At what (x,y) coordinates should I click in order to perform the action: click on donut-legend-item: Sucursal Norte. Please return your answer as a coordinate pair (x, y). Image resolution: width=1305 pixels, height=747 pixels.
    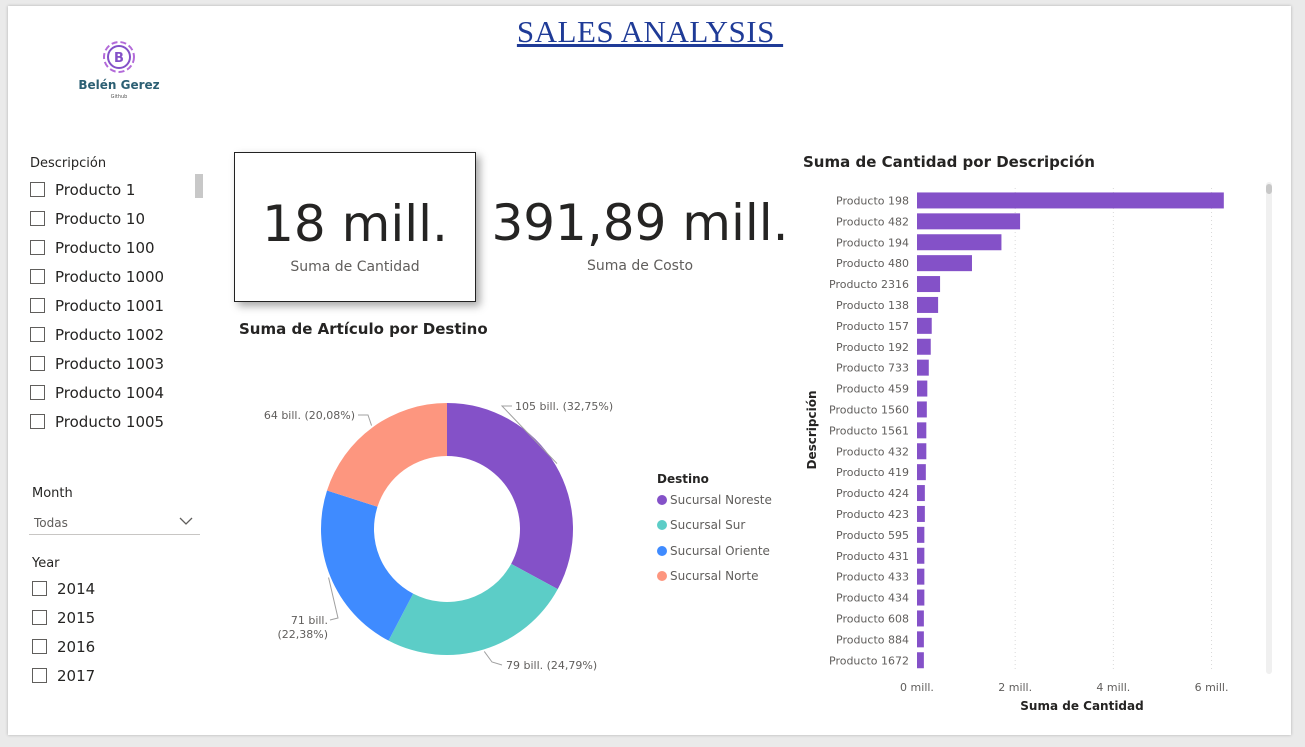
    Looking at the image, I should click on (707, 576).